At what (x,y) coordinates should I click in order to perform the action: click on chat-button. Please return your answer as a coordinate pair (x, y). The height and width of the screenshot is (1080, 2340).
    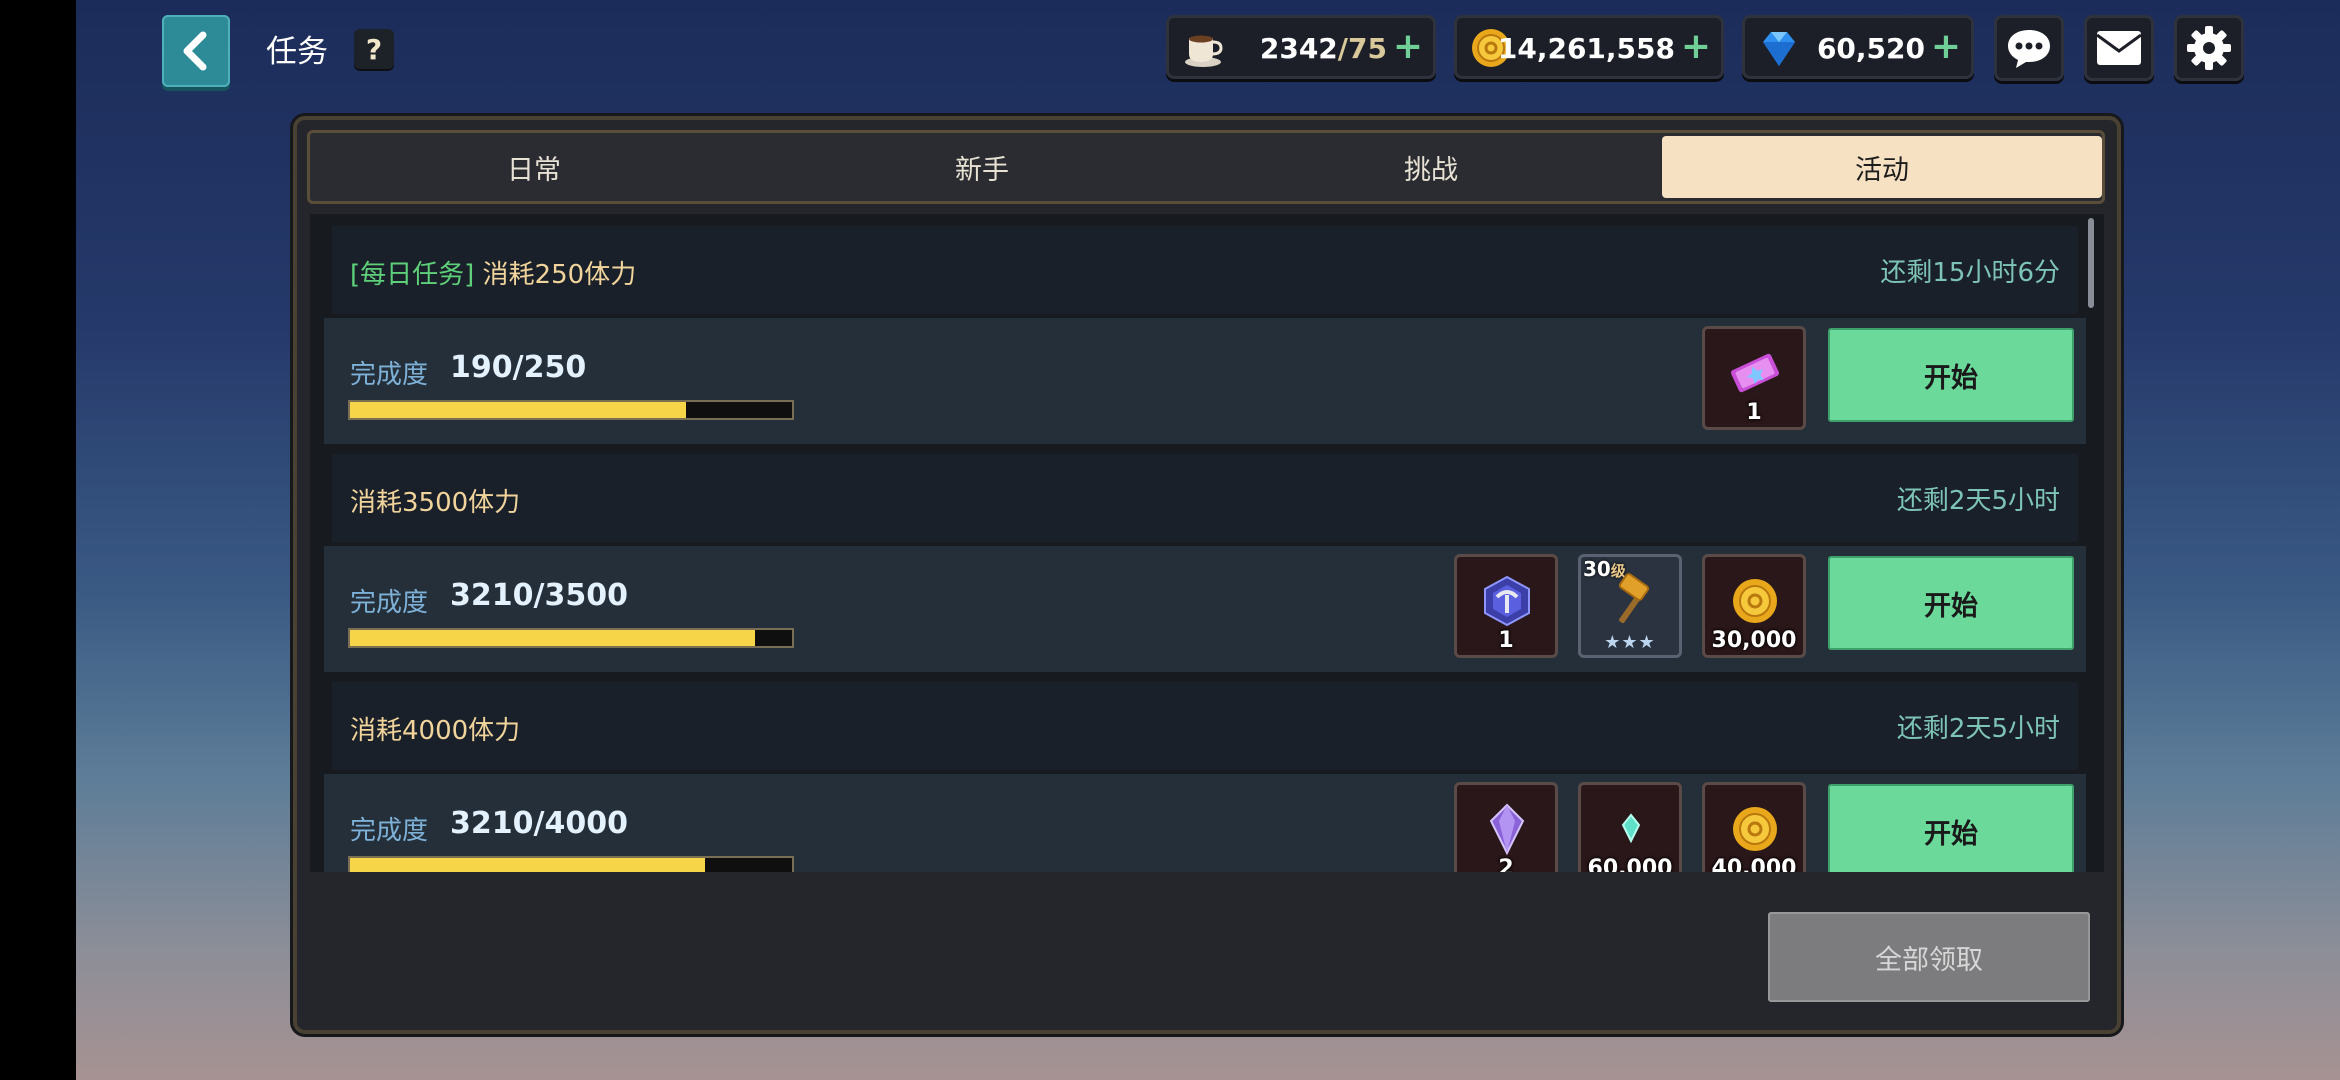
    Looking at the image, I should click on (2029, 48).